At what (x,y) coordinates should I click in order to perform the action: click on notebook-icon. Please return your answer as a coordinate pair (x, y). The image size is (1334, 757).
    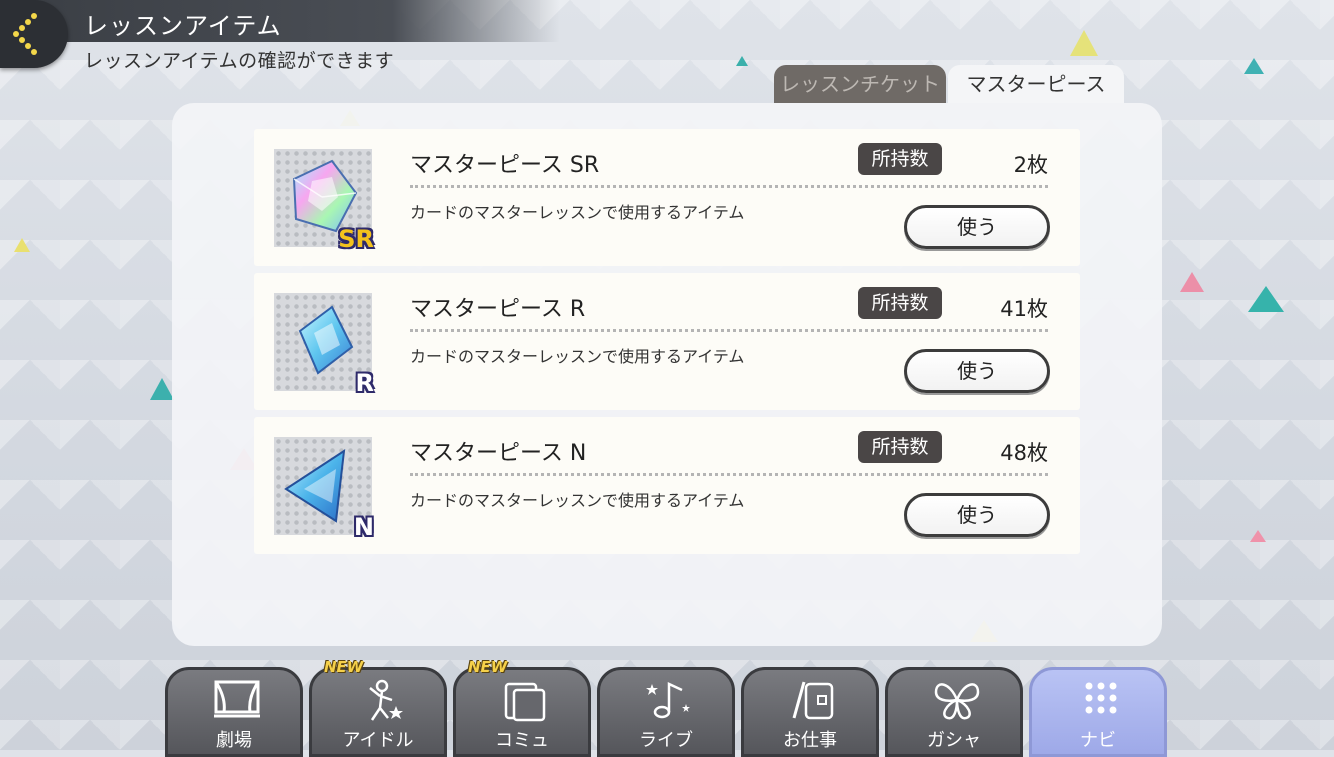
    Looking at the image, I should click on (813, 700).